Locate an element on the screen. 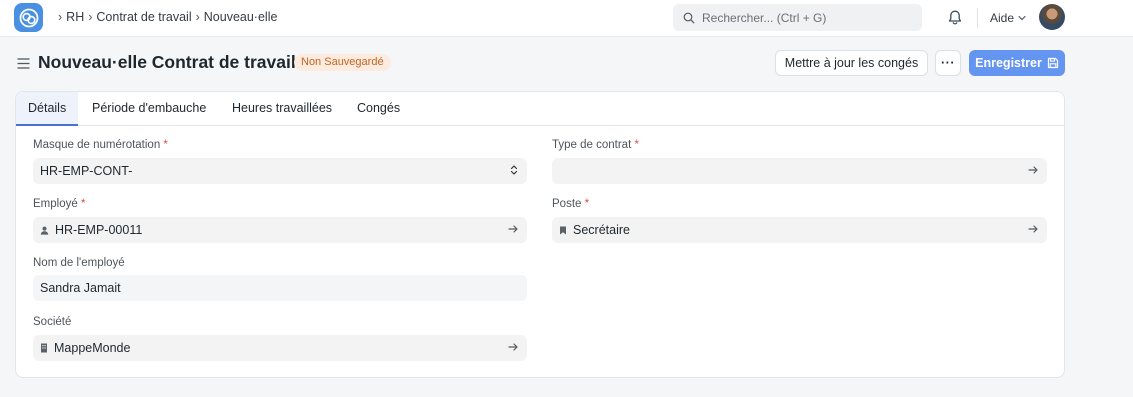 The image size is (1133, 397). employee-label: Employé * is located at coordinates (59, 204).